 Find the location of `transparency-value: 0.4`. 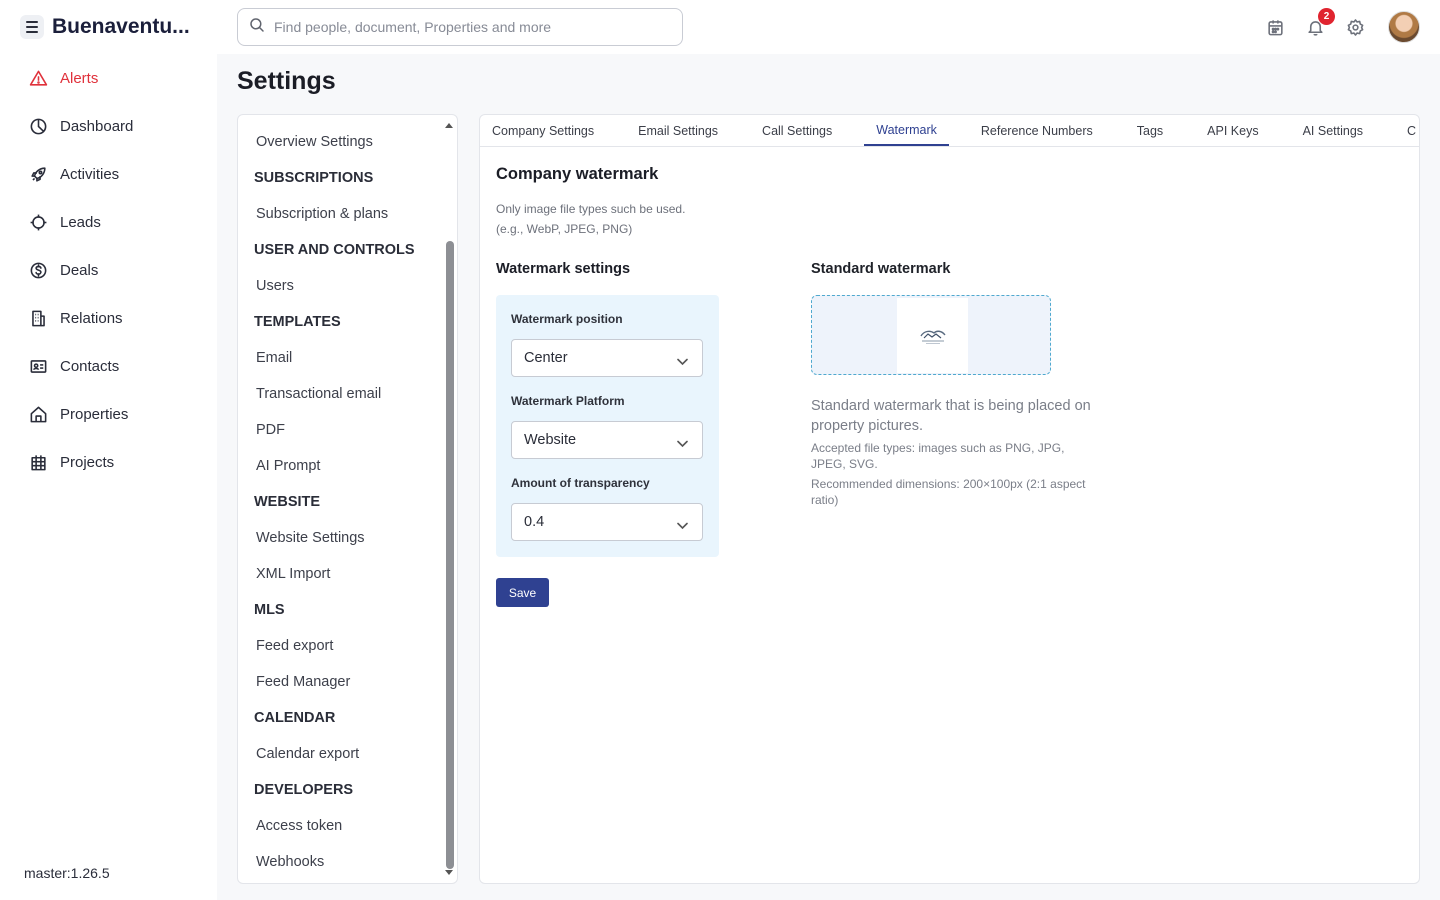

transparency-value: 0.4 is located at coordinates (534, 522).